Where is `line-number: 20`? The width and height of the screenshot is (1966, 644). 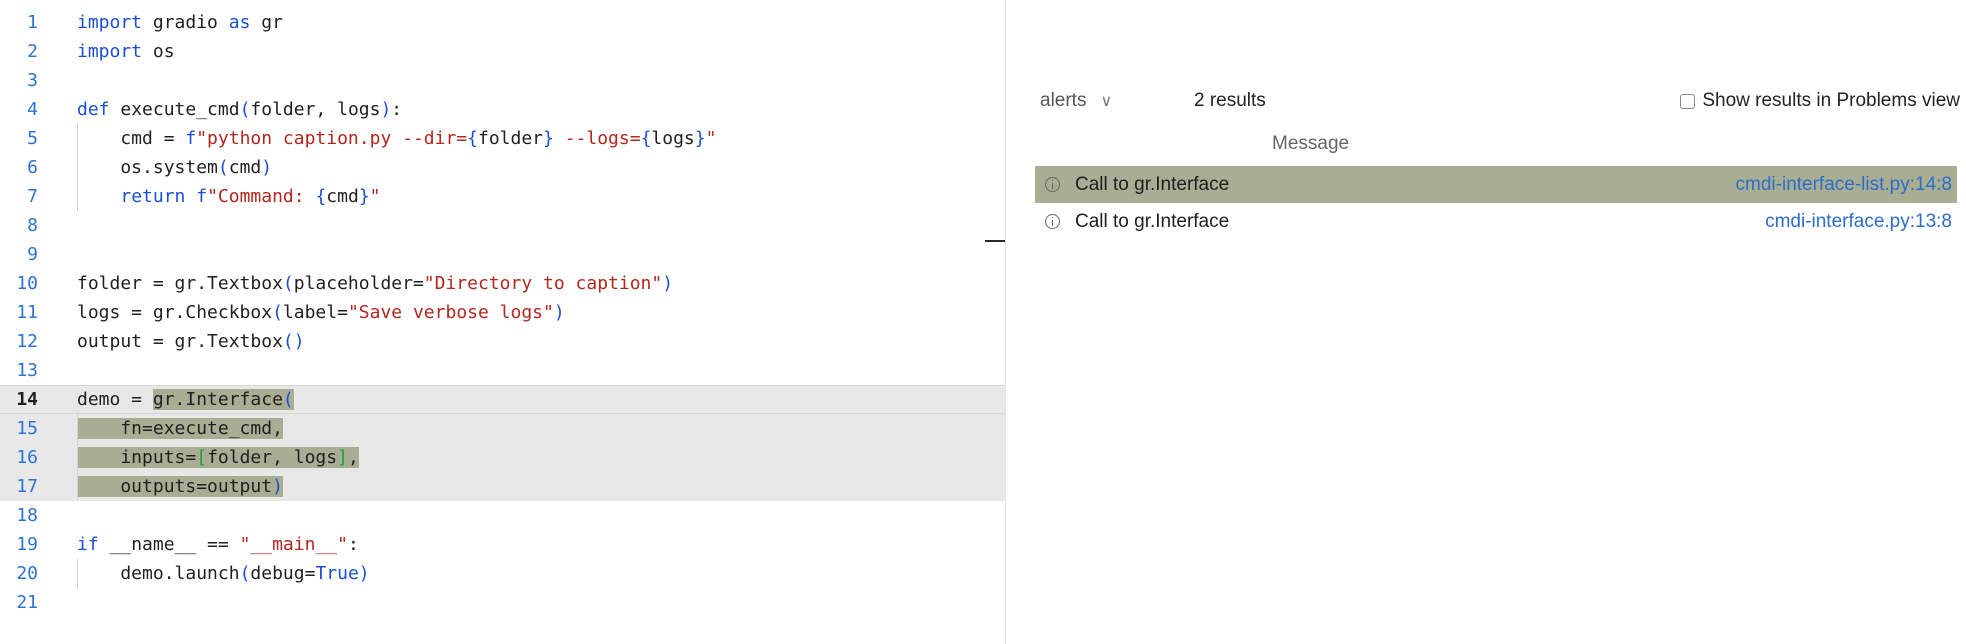 line-number: 20 is located at coordinates (27, 573).